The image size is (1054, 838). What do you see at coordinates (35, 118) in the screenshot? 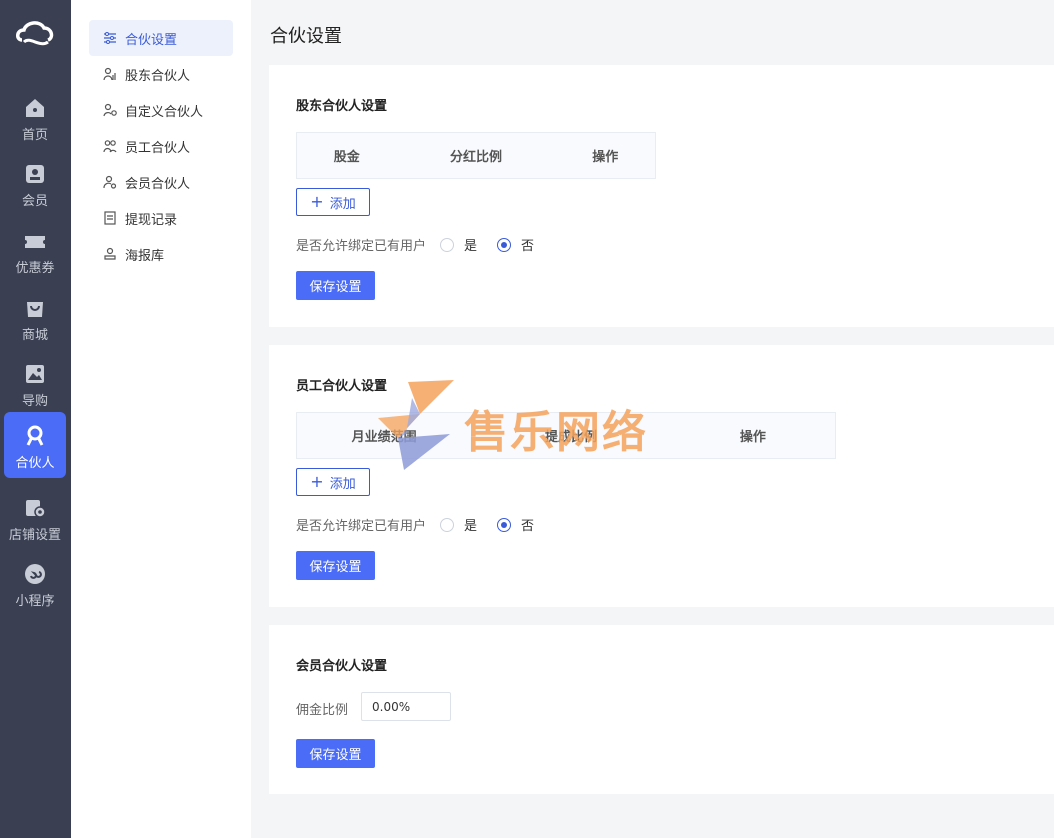
I see `rail-item-home: 首页` at bounding box center [35, 118].